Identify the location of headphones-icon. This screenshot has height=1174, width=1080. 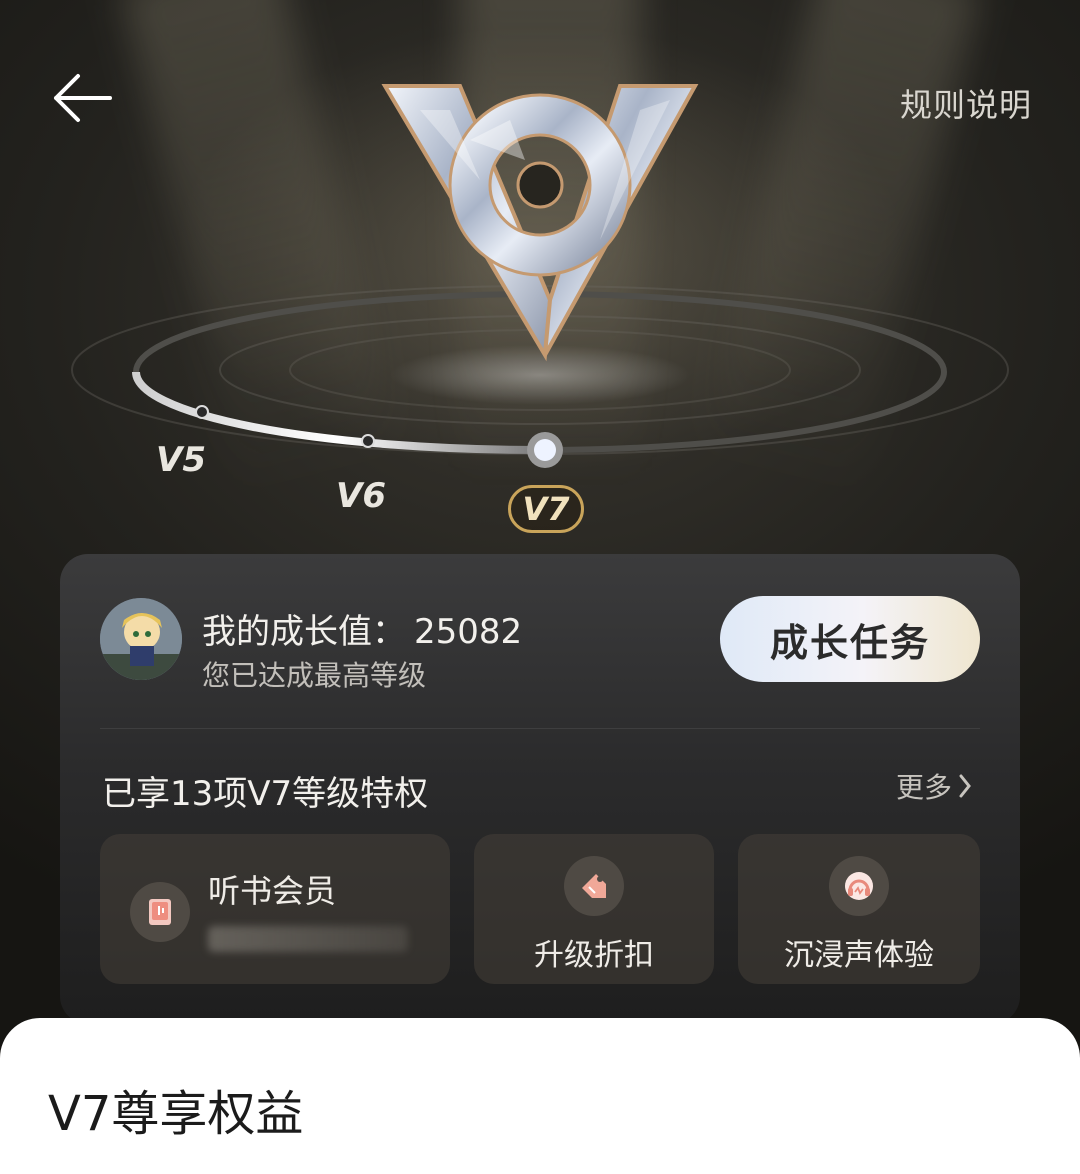
(859, 886).